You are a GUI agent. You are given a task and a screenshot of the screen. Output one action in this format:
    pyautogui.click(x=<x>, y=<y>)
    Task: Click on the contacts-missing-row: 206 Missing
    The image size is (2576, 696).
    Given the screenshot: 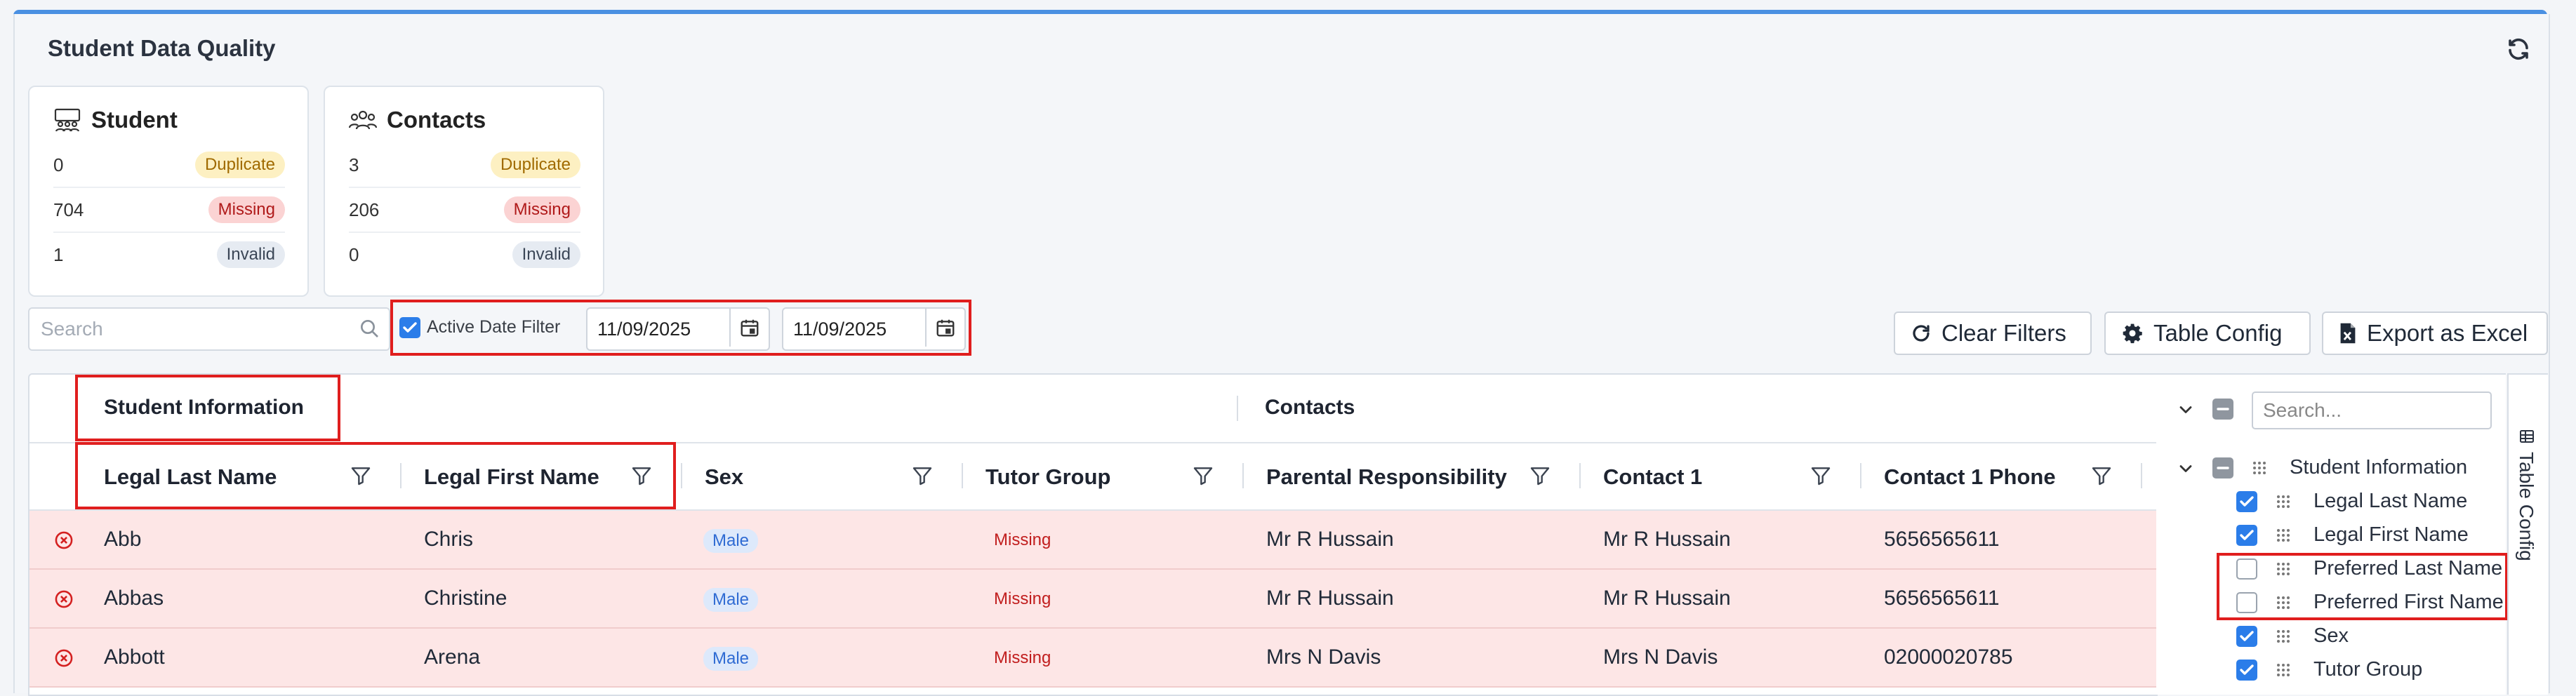 What is the action you would take?
    pyautogui.click(x=465, y=211)
    